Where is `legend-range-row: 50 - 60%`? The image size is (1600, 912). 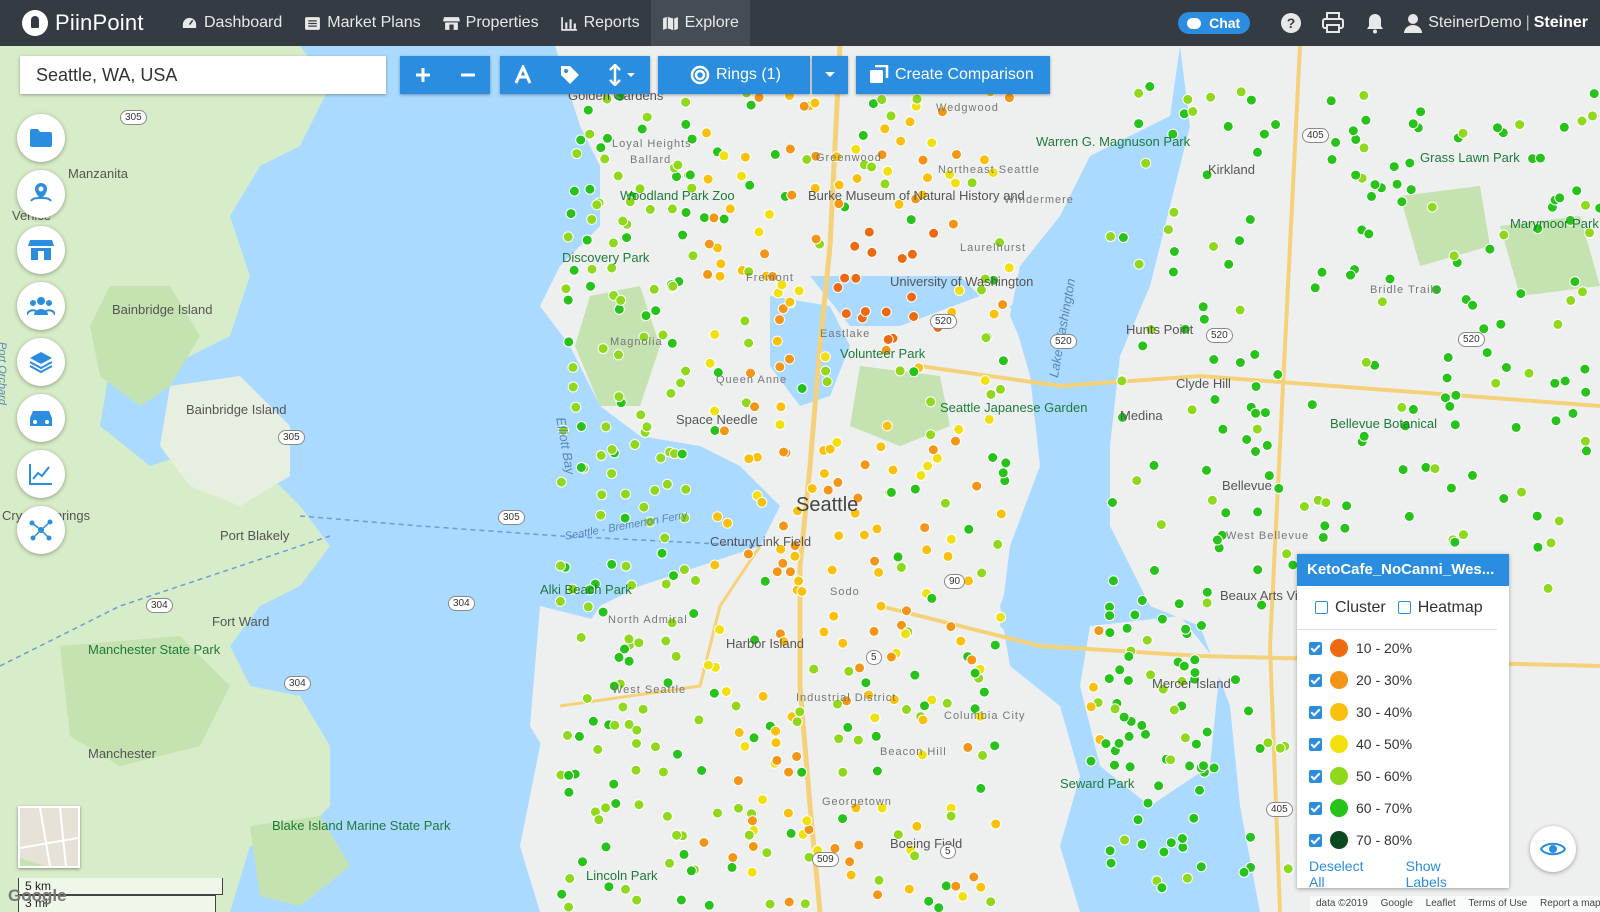 legend-range-row: 50 - 60% is located at coordinates (1409, 776).